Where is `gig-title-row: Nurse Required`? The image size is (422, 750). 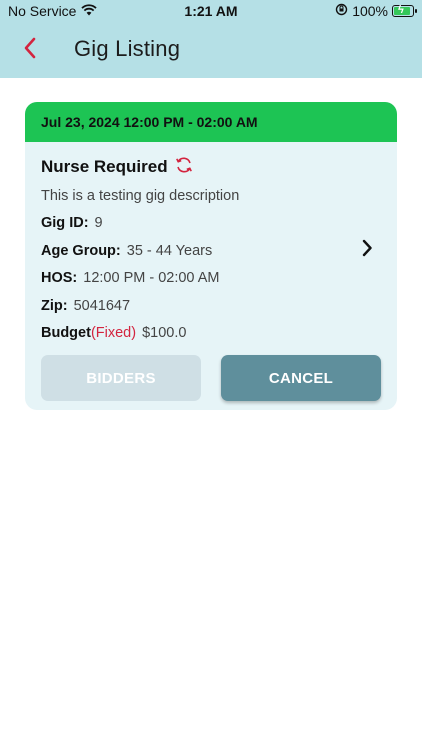 gig-title-row: Nurse Required is located at coordinates (211, 167).